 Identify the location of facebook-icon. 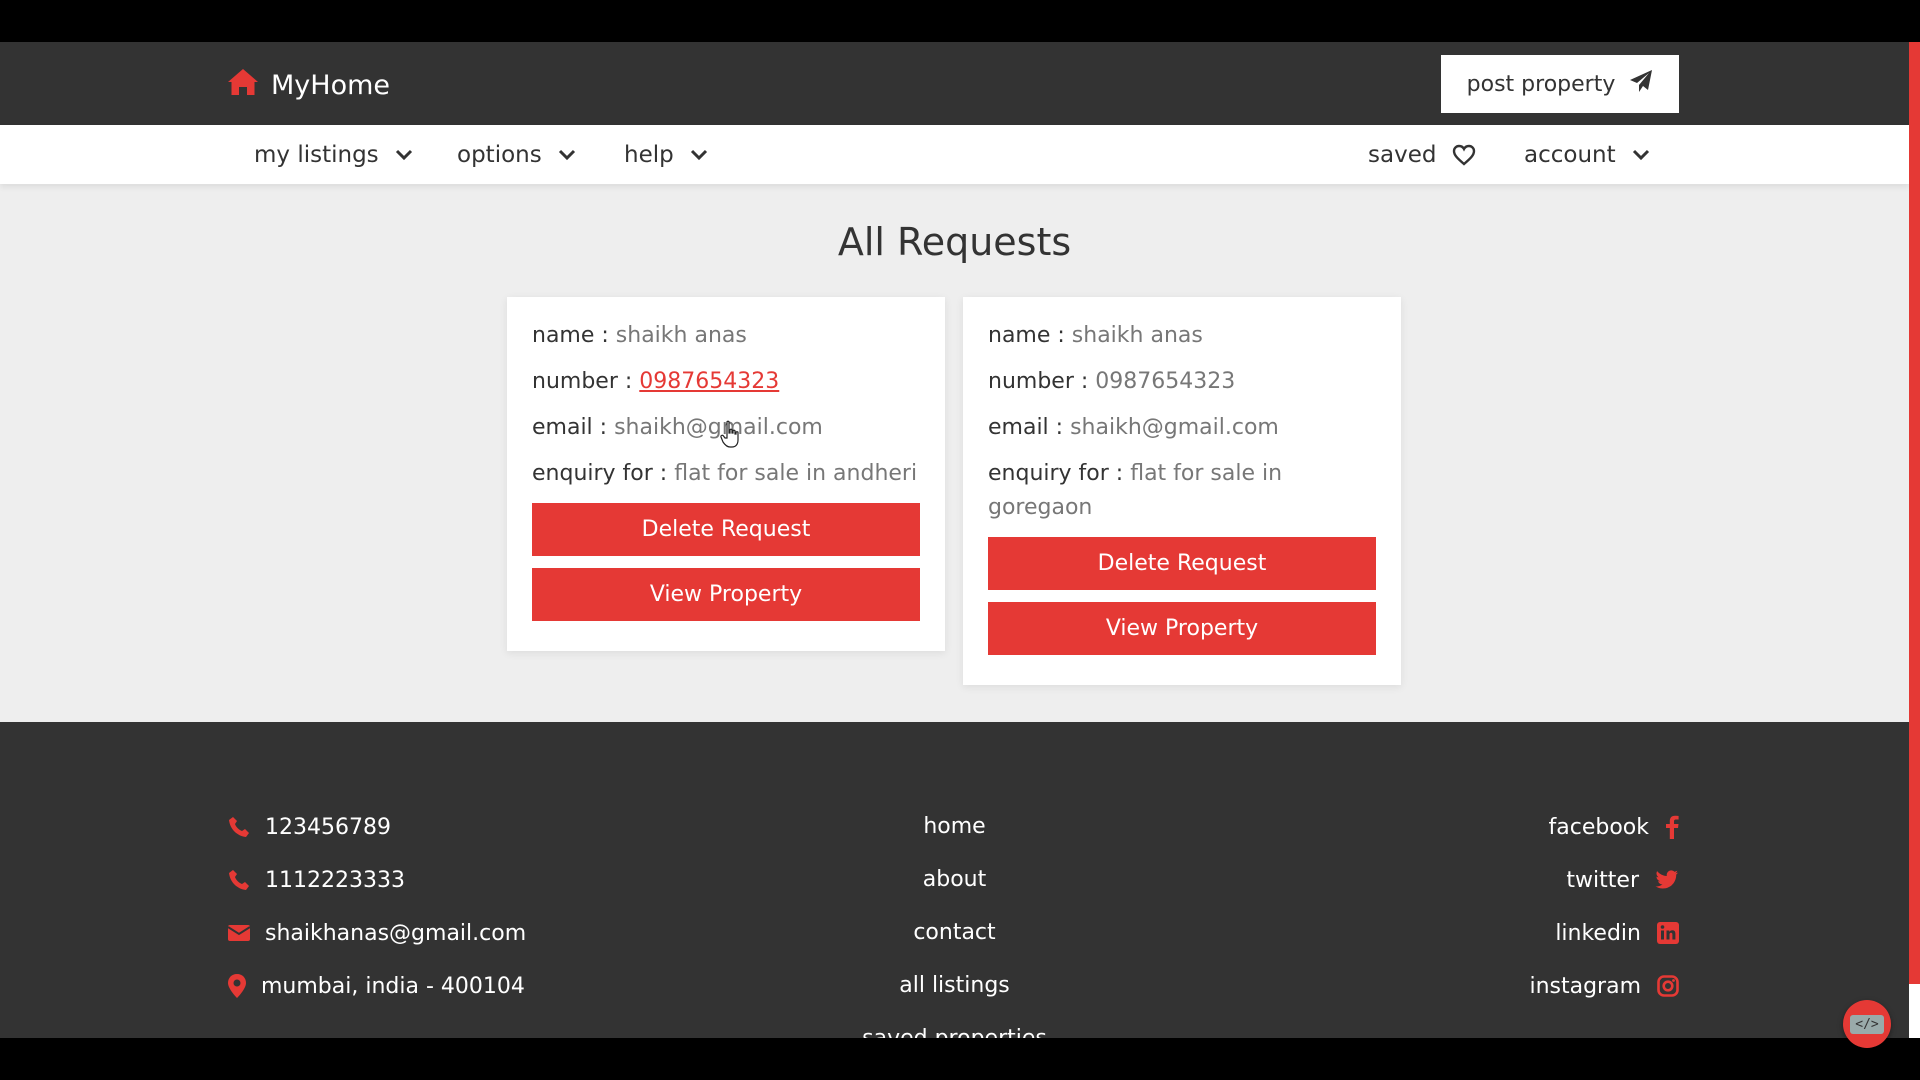
(1672, 827).